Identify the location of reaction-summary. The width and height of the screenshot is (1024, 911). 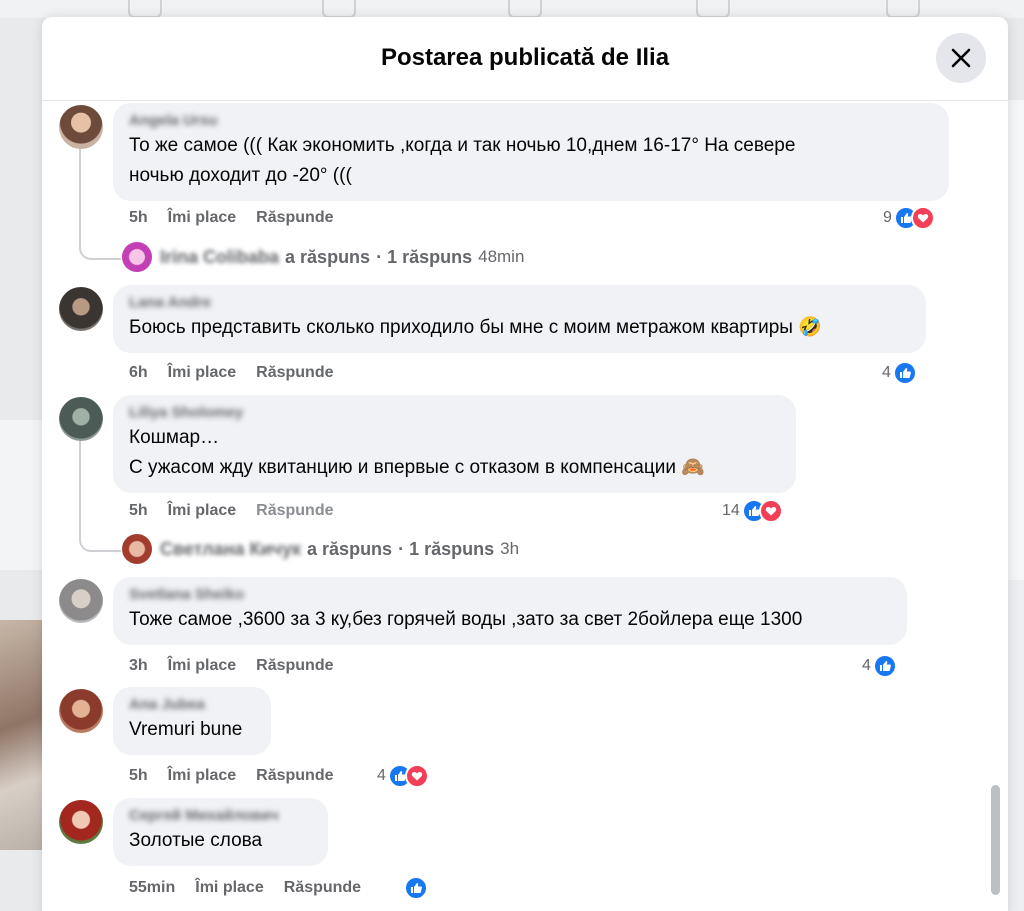
(416, 888).